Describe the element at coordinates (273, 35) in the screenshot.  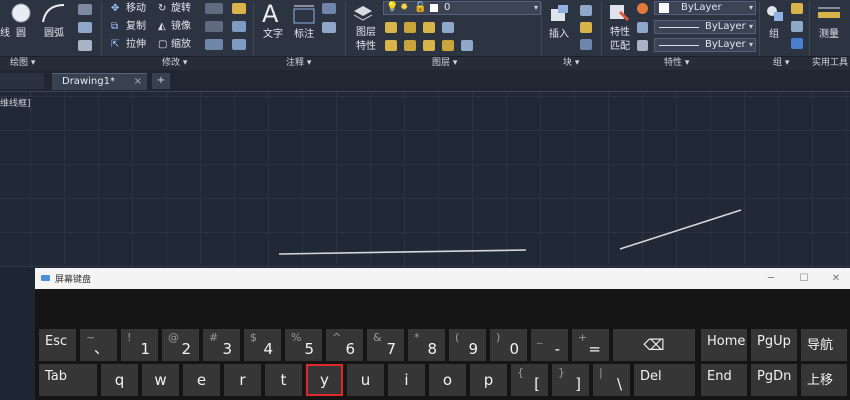
I see `text-button: 文字` at that location.